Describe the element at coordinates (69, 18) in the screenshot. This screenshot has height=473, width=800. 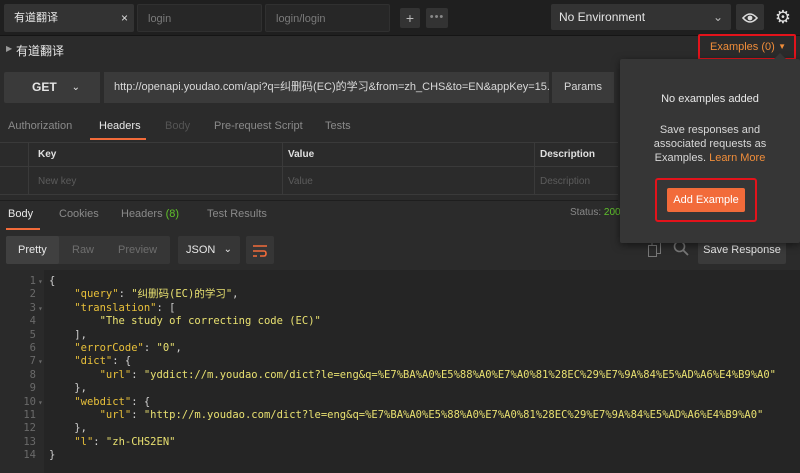
I see `tab-youdao: 有道翻译 ×` at that location.